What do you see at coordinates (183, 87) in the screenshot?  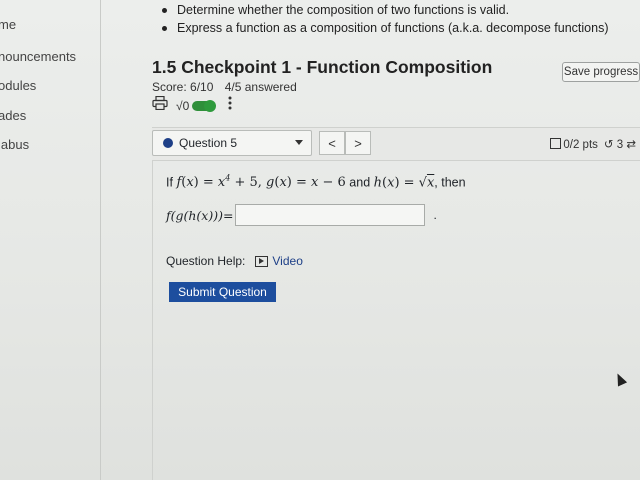 I see `score-text: Score: 6/10` at bounding box center [183, 87].